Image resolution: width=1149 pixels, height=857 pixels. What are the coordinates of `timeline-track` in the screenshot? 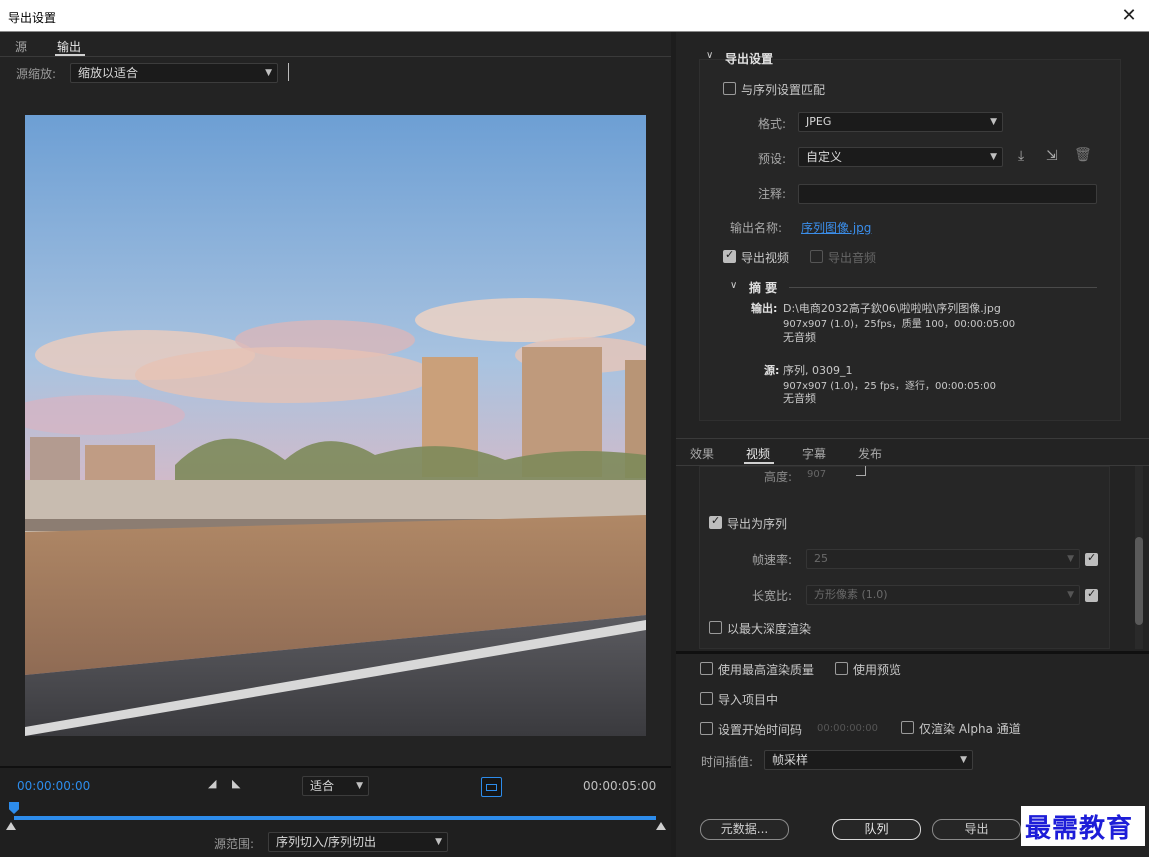 It's located at (335, 818).